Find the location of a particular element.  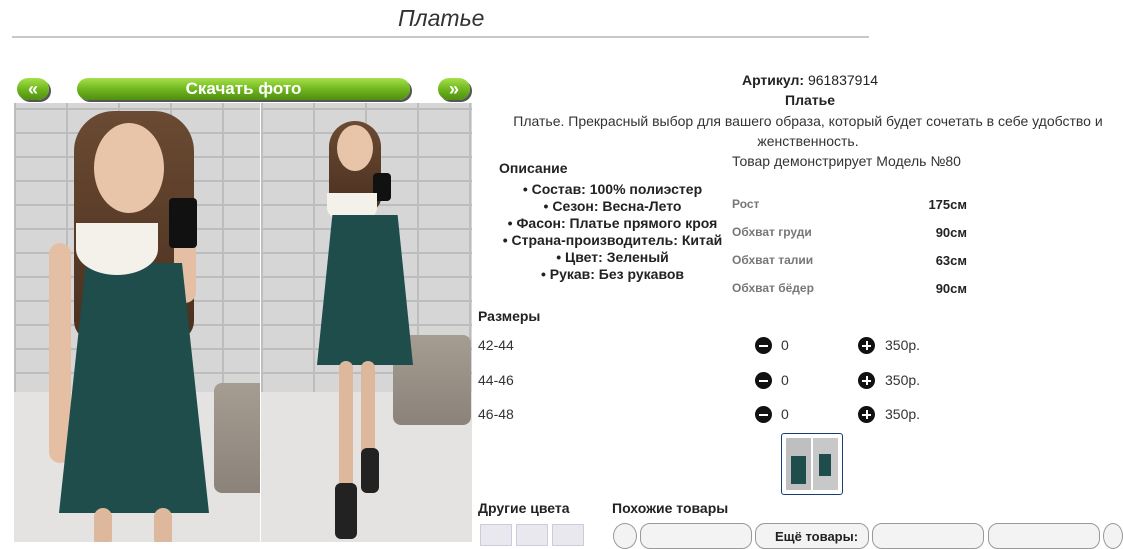

description-item: Состав: 100% полиэстер is located at coordinates (612, 189).